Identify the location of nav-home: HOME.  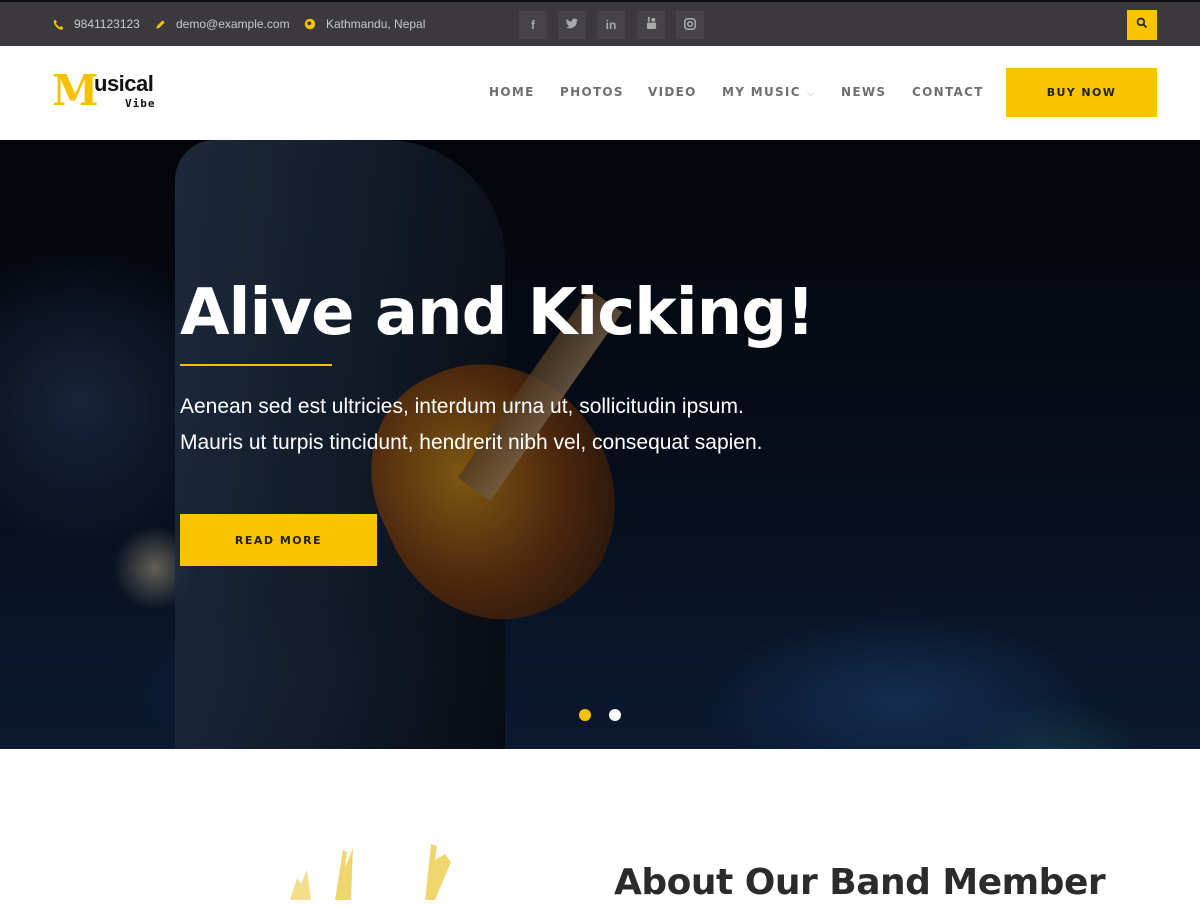
(512, 92).